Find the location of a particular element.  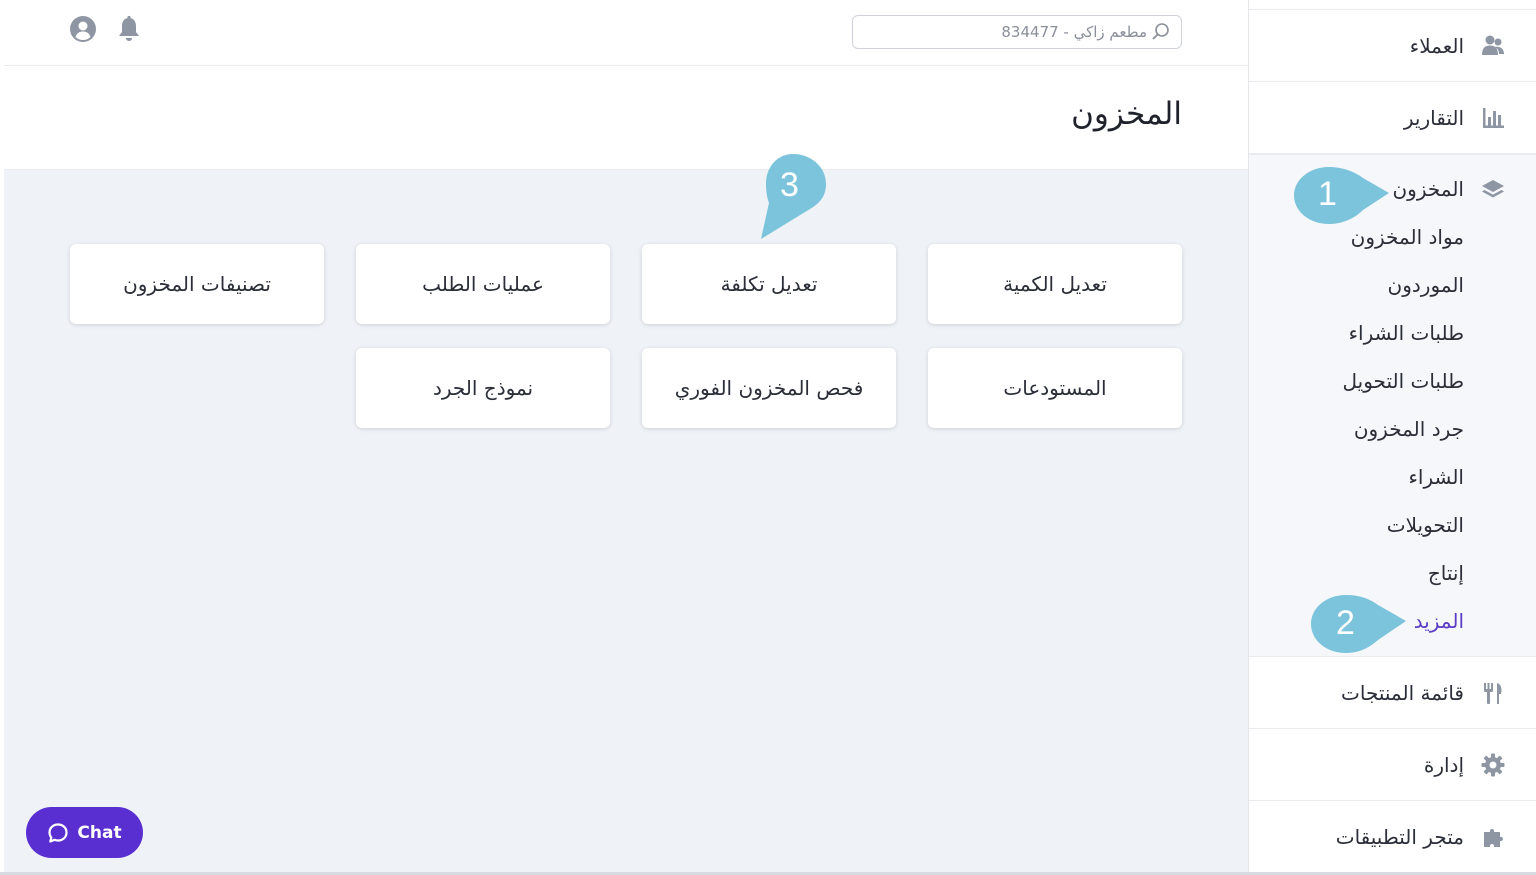

topbar is located at coordinates (626, 33).